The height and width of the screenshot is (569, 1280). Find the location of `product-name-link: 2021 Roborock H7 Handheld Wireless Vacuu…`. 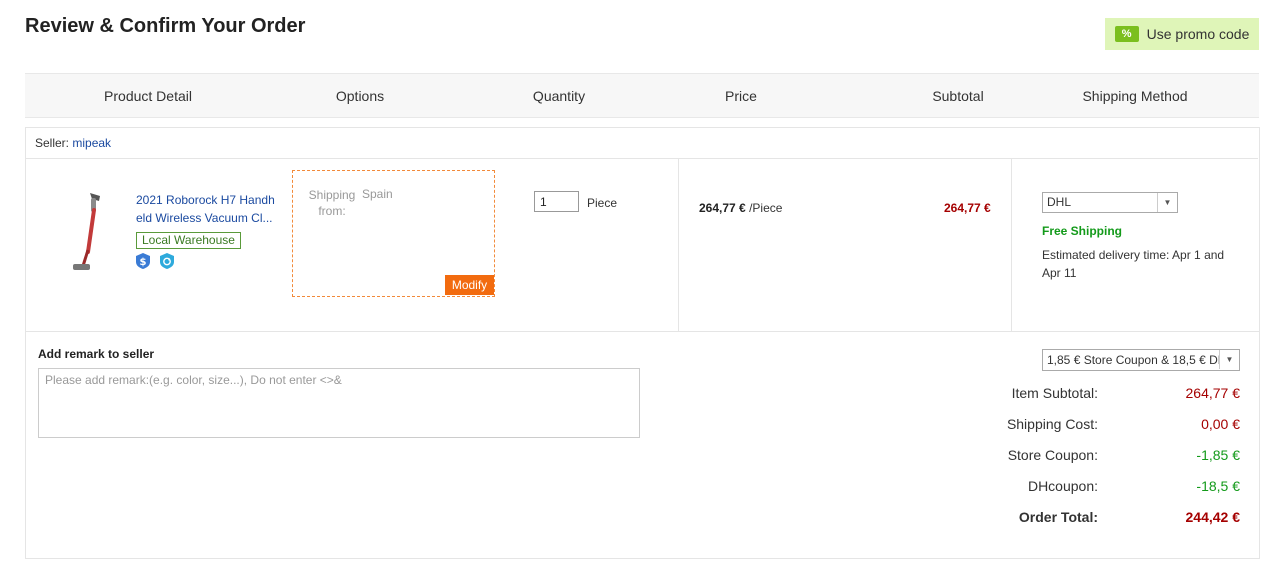

product-name-link: 2021 Roborock H7 Handheld Wireless Vacuu… is located at coordinates (207, 209).